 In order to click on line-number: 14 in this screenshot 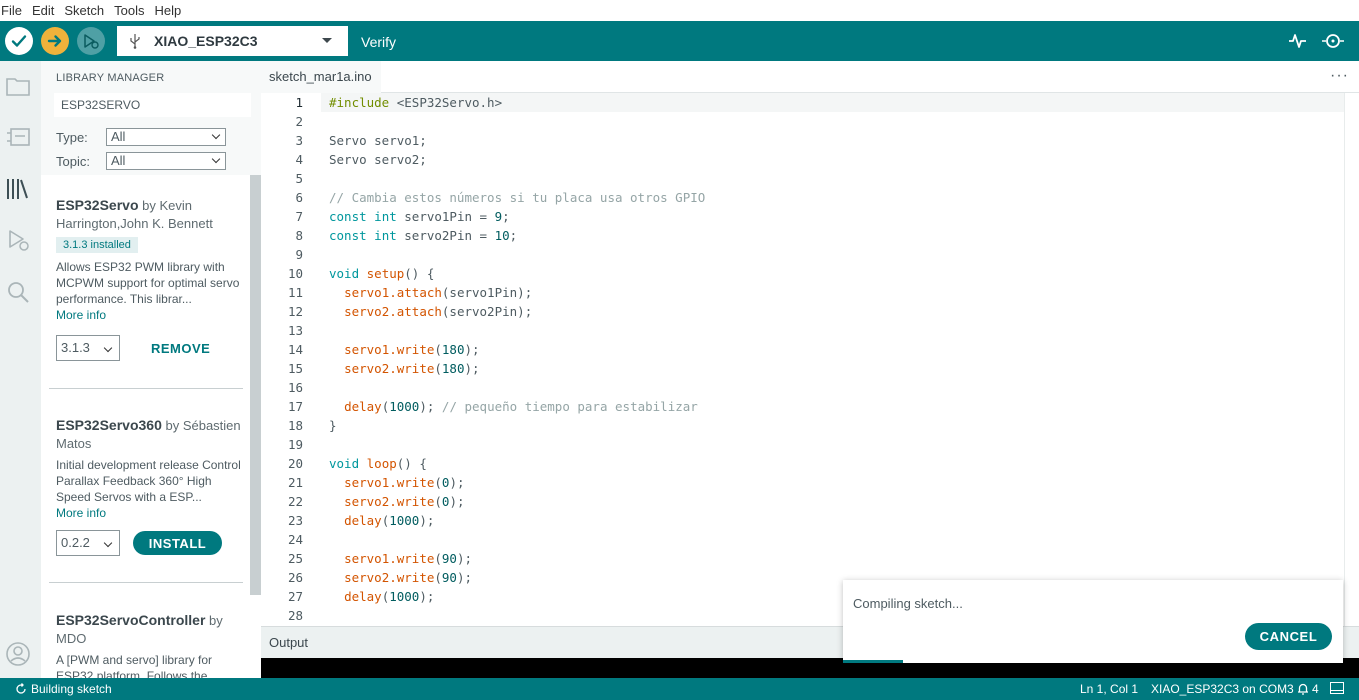, I will do `click(295, 349)`.